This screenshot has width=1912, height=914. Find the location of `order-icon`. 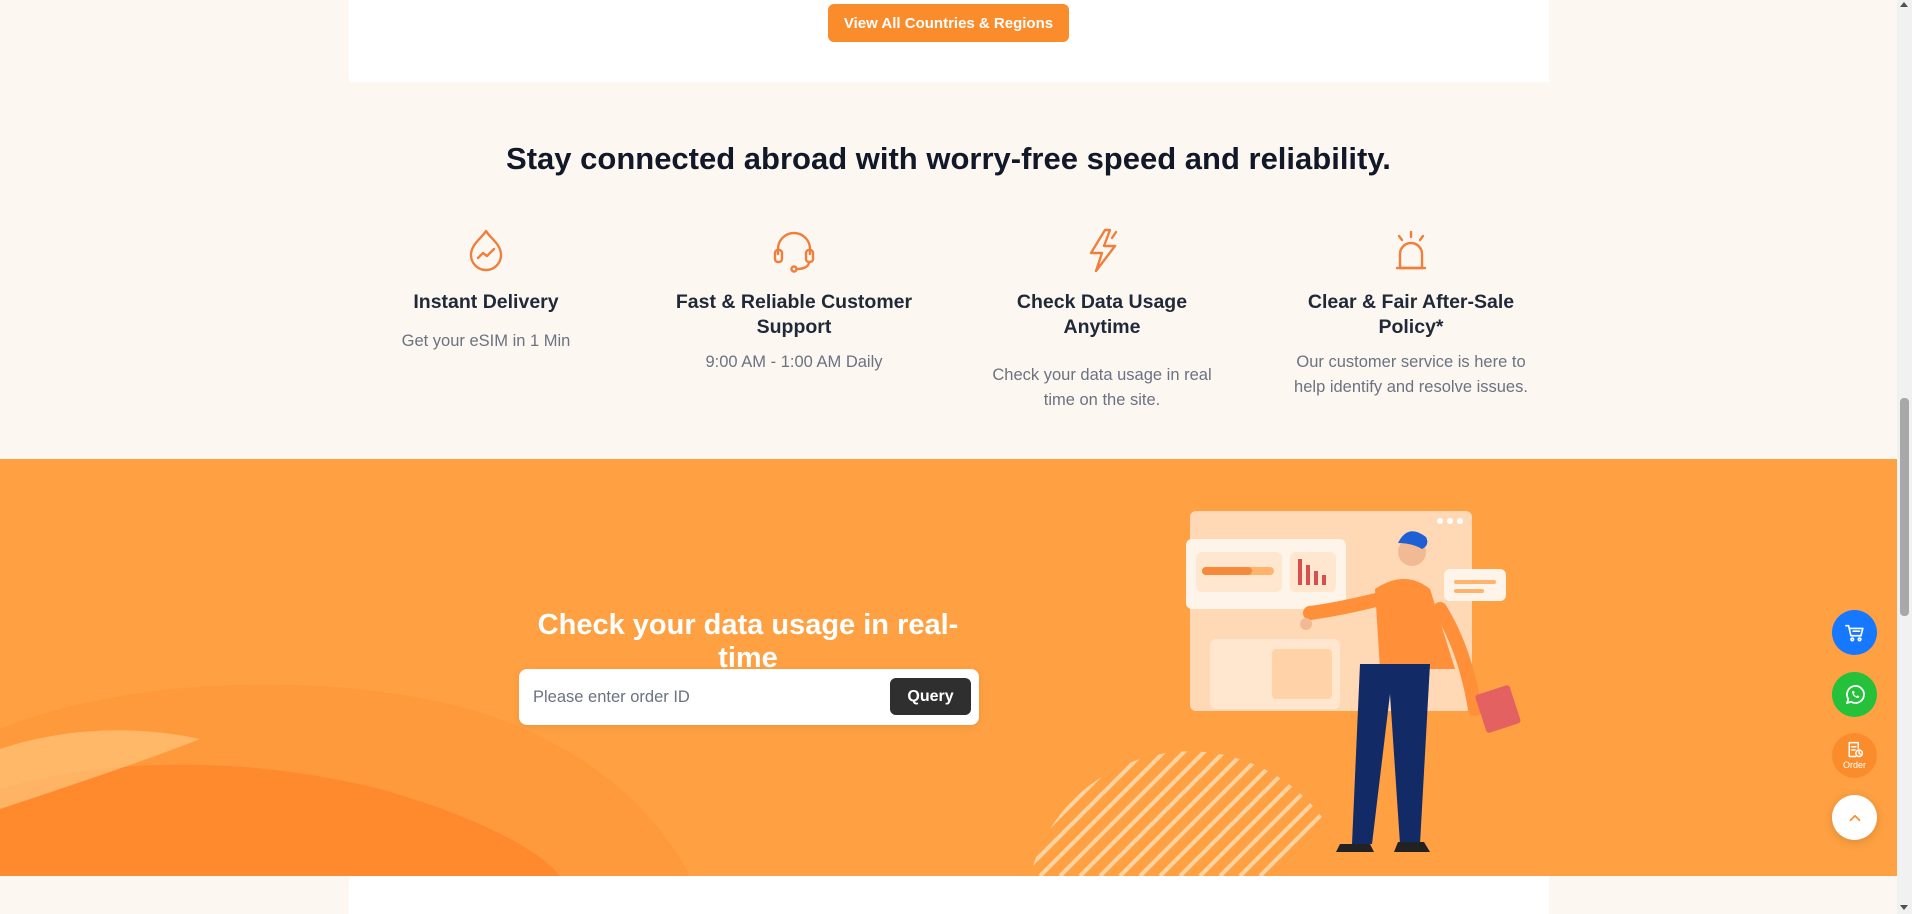

order-icon is located at coordinates (1855, 749).